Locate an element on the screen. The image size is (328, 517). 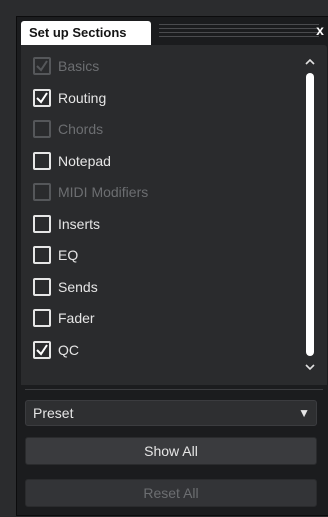
drag-grip is located at coordinates (239, 32).